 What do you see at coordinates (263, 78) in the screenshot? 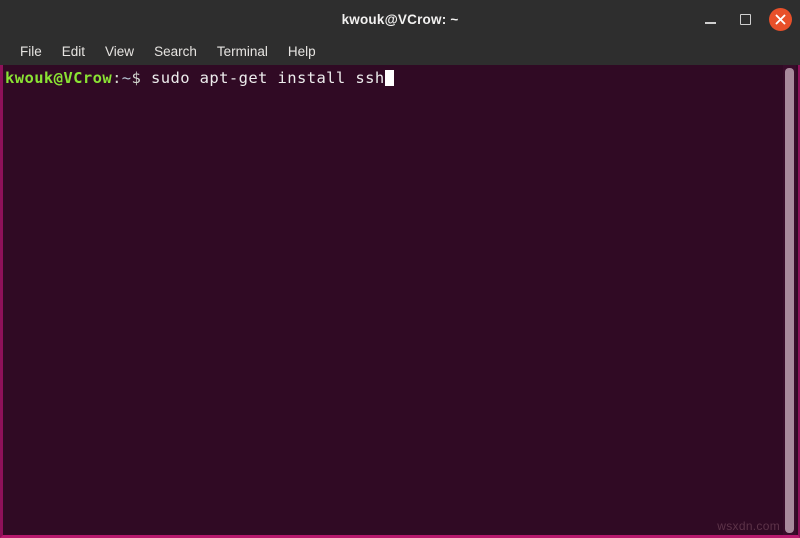
I see `command-text: sudo apt-get install ssh` at bounding box center [263, 78].